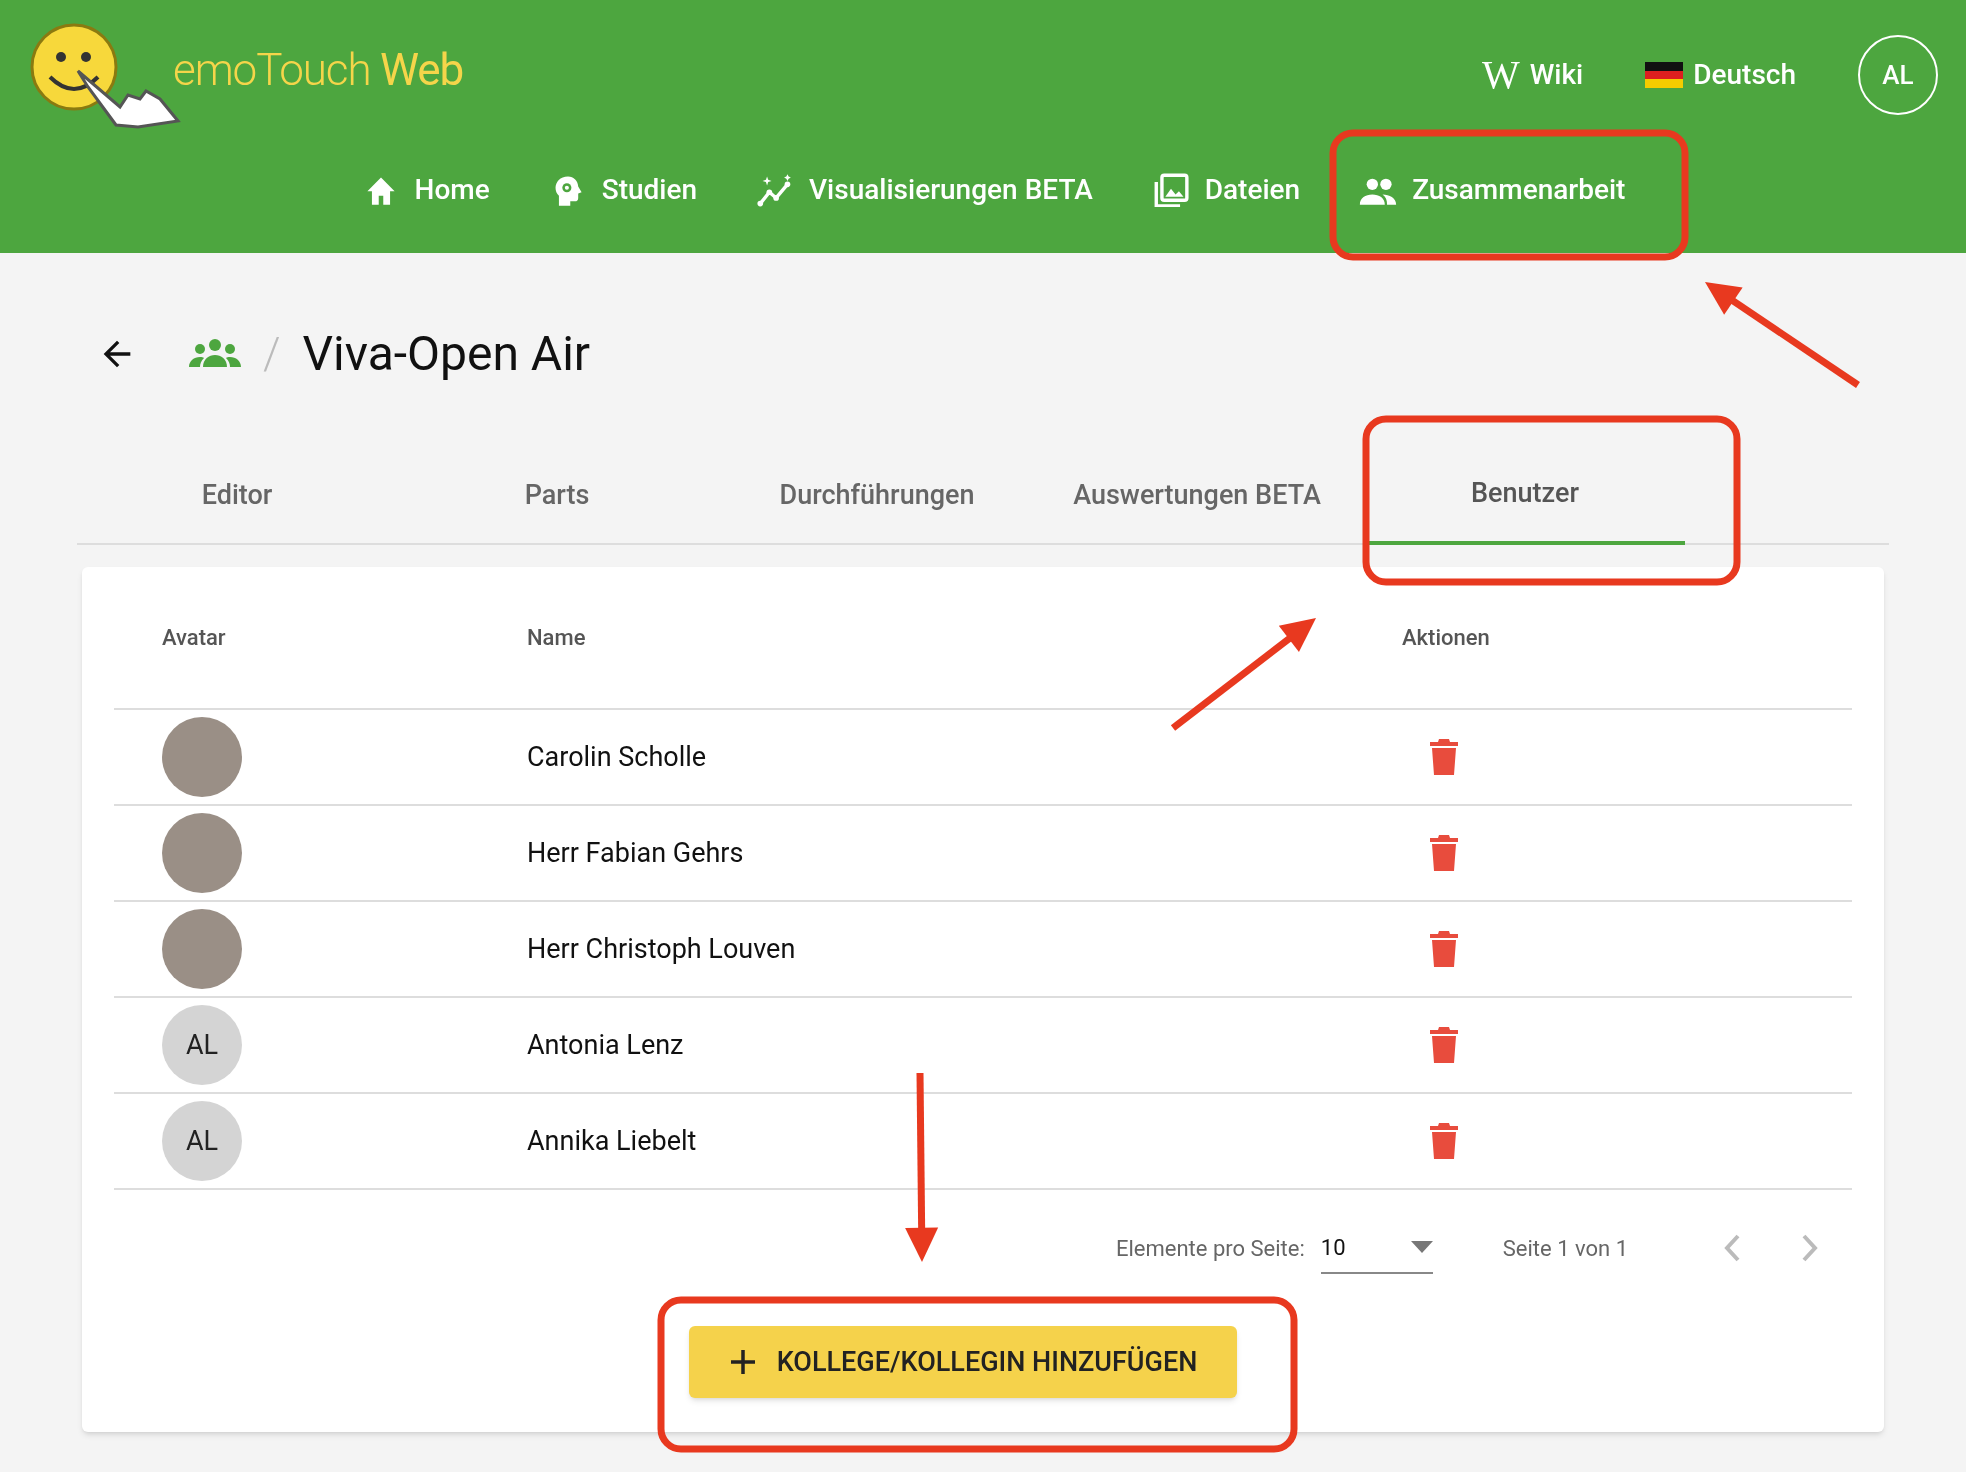 Image resolution: width=1966 pixels, height=1472 pixels. What do you see at coordinates (1210, 1248) in the screenshot?
I see `page-size-label: Elemente pro Seite:` at bounding box center [1210, 1248].